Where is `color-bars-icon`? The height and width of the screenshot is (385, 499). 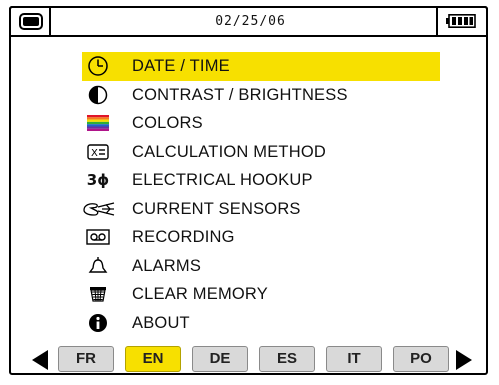
color-bars-icon is located at coordinates (98, 123).